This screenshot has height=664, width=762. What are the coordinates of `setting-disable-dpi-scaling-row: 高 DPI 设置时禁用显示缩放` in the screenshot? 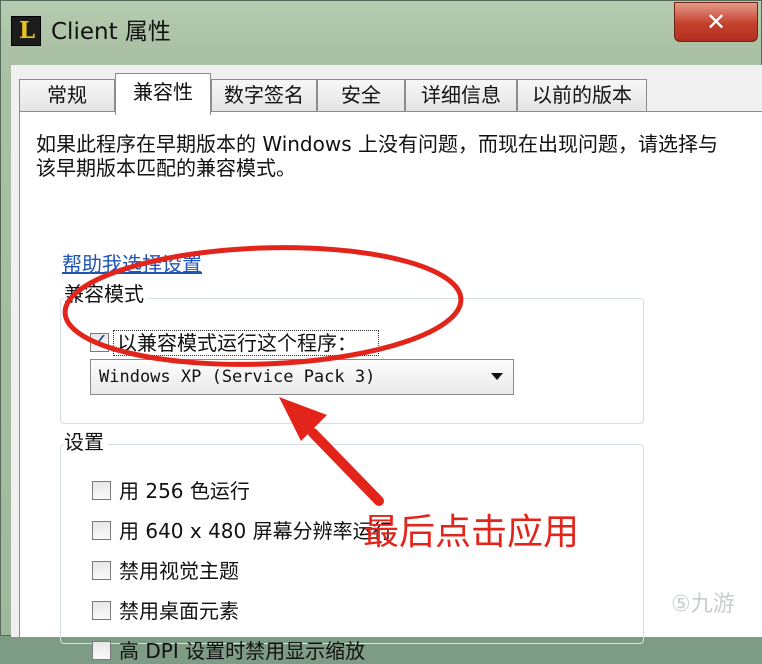 It's located at (272, 651).